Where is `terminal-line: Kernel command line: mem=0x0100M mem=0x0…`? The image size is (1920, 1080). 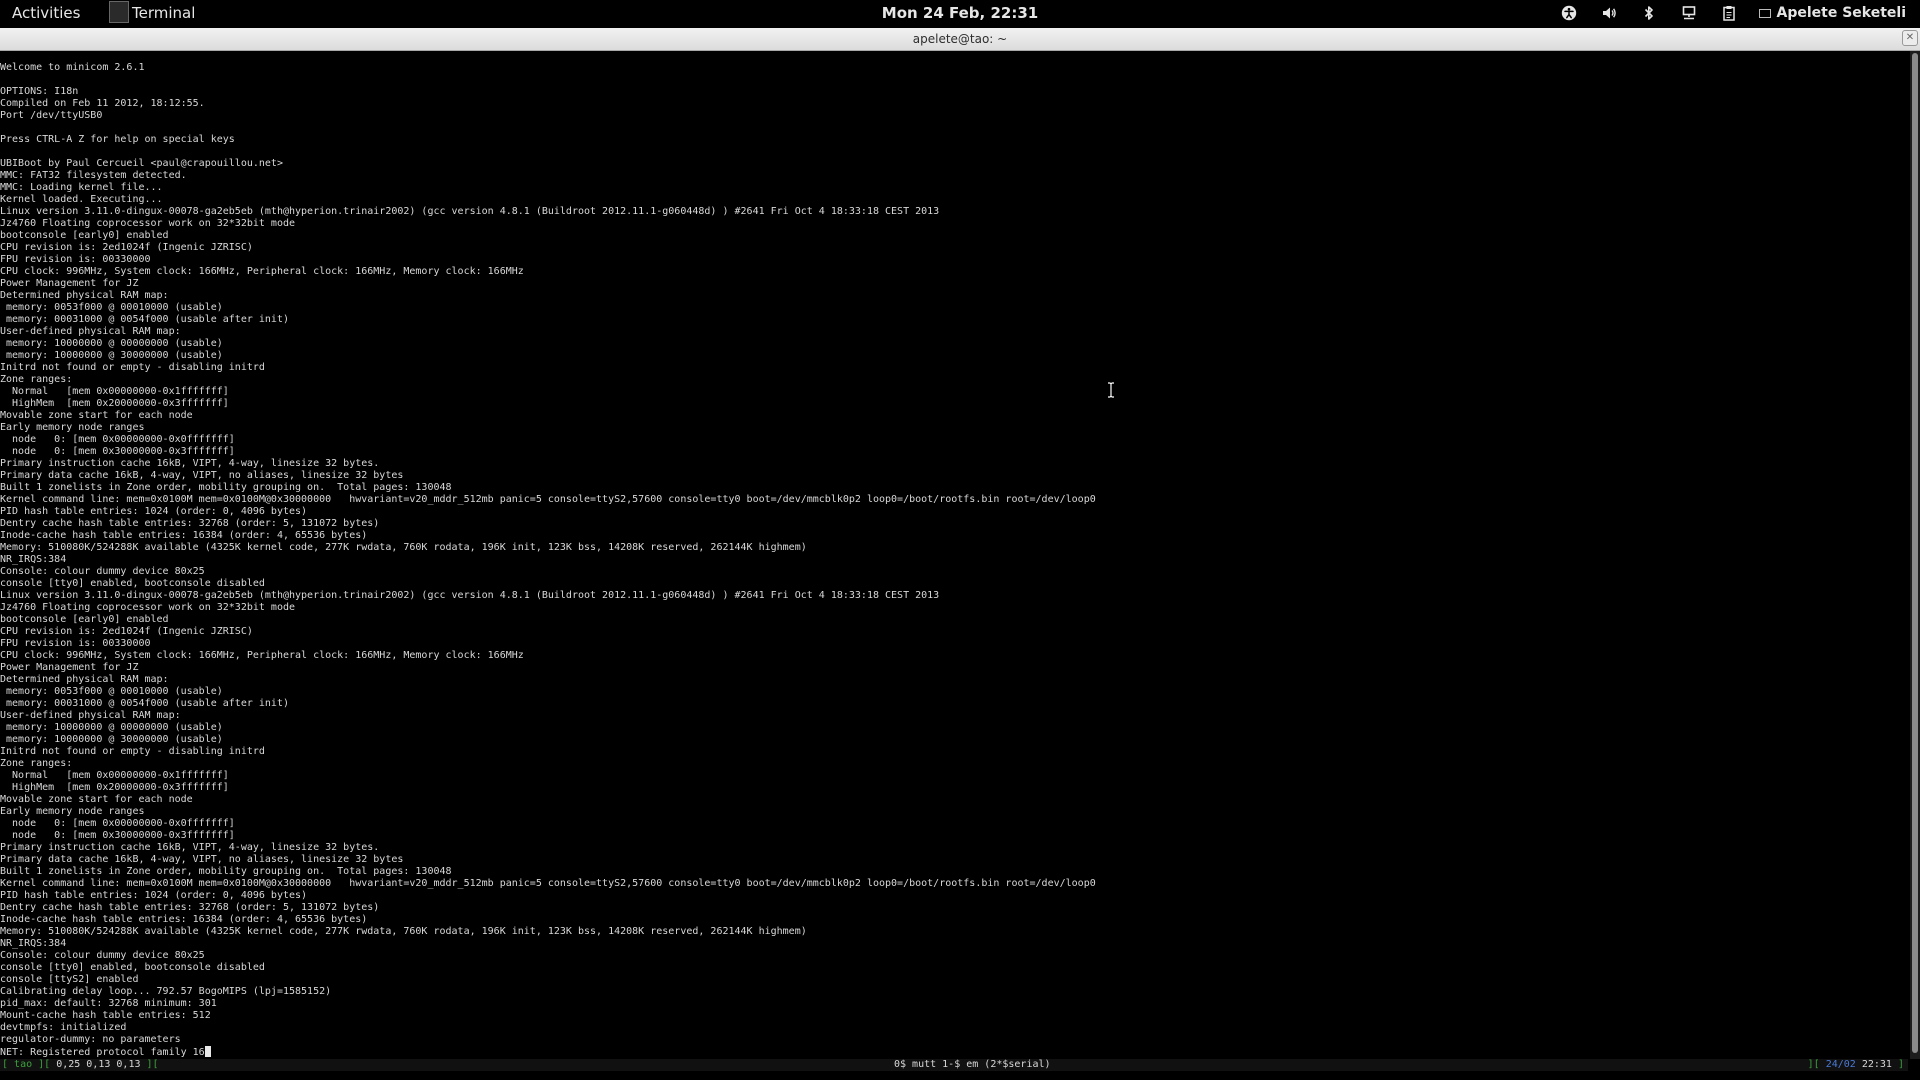
terminal-line: Kernel command line: mem=0x0100M mem=0x0… is located at coordinates (548, 883).